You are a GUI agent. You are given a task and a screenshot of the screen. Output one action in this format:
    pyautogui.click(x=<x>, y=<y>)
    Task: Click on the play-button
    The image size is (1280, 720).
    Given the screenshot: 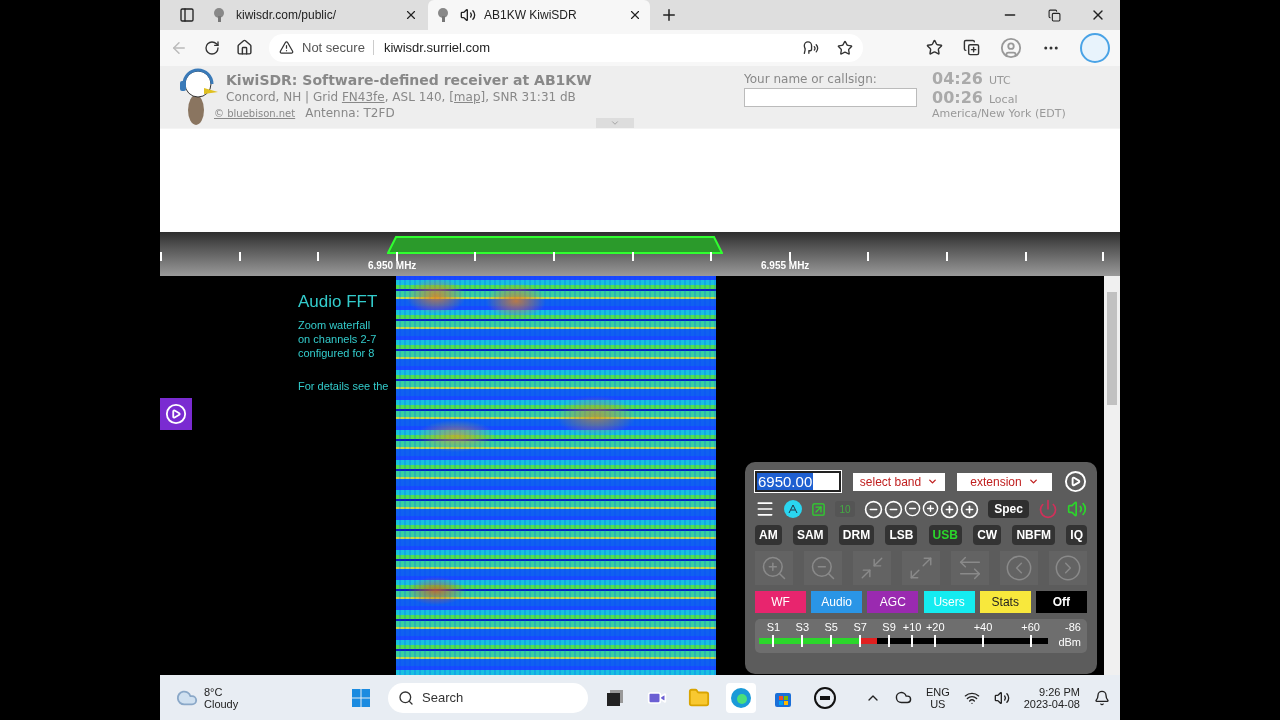 What is the action you would take?
    pyautogui.click(x=176, y=414)
    